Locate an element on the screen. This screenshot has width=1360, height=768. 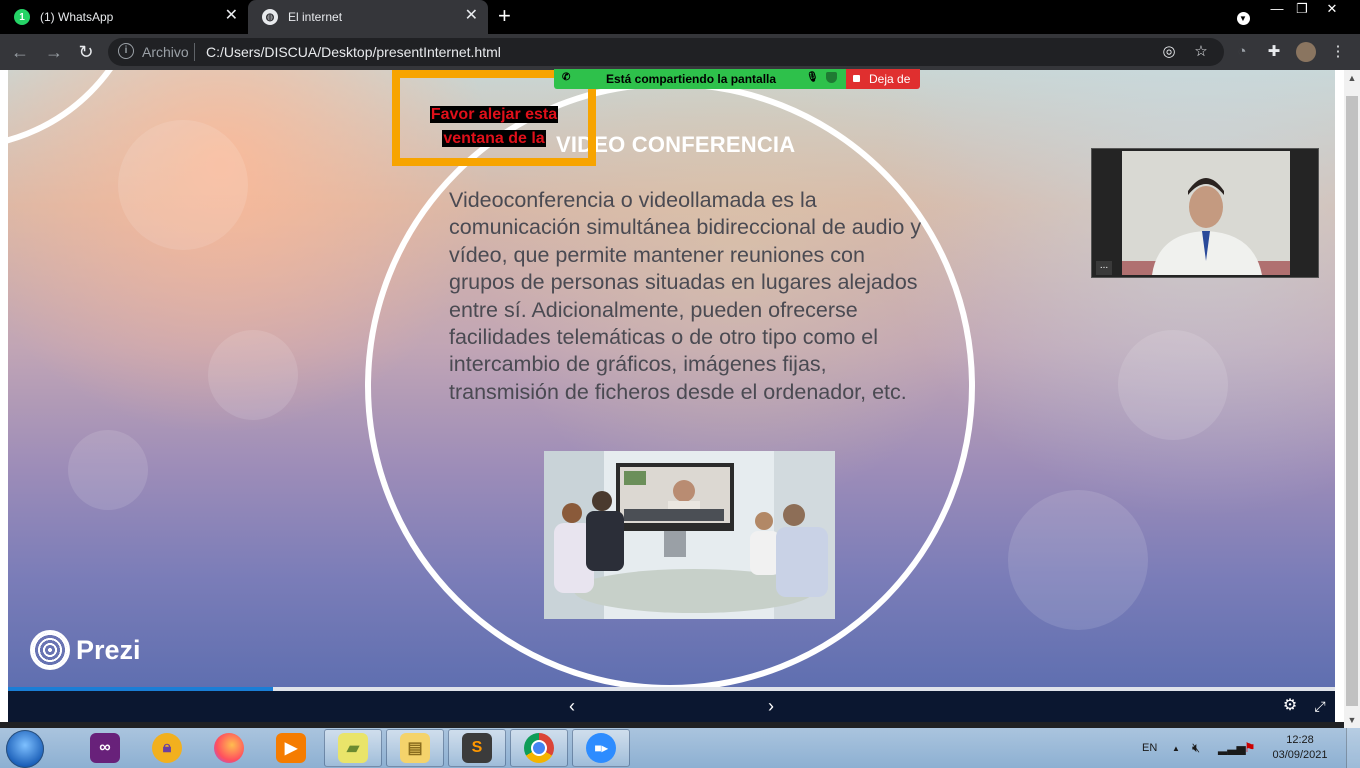
taskbar-keepass: 🔒︎ is located at coordinates (167, 748).